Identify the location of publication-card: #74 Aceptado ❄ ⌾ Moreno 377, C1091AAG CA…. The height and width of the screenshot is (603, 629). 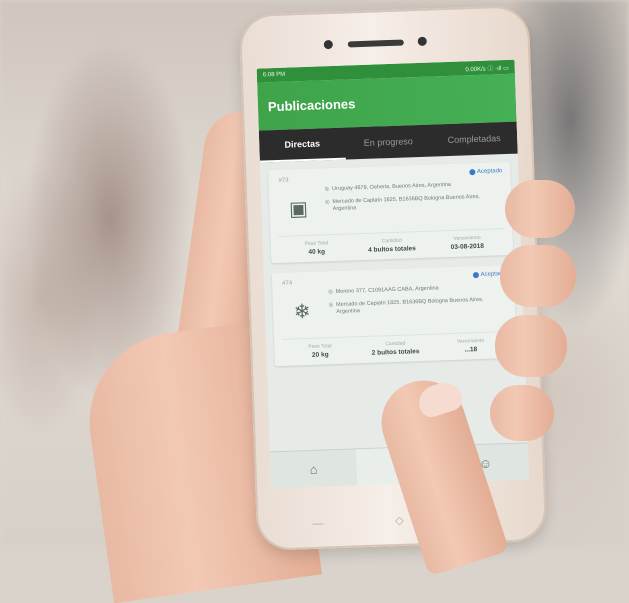
(394, 315).